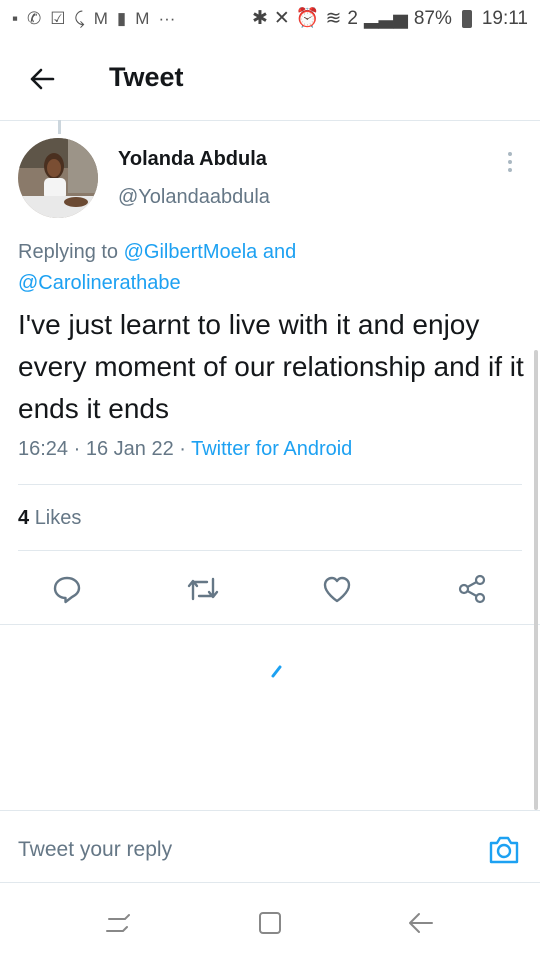 The image size is (540, 961). Describe the element at coordinates (34, 18) in the screenshot. I see `missed-call-icon: ✆` at that location.